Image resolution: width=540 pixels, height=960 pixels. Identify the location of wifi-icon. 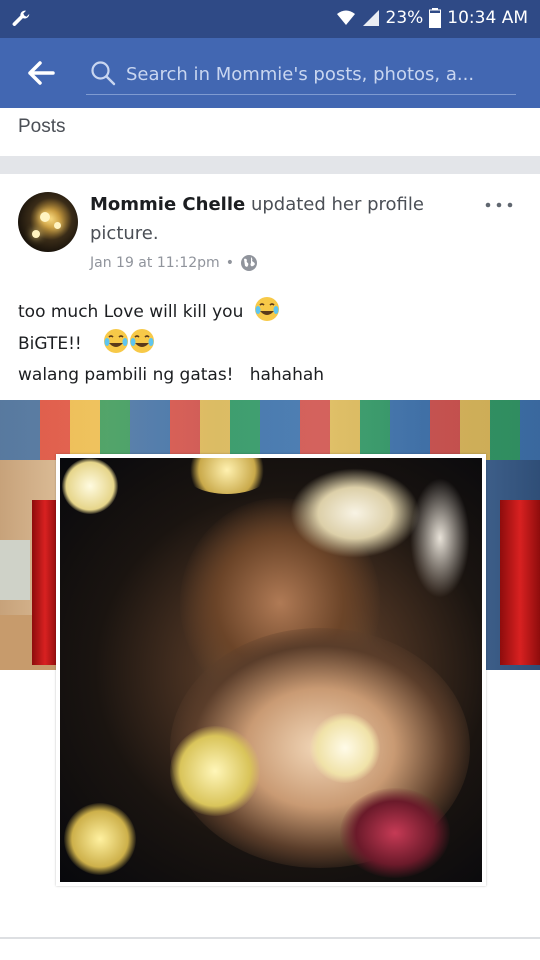
(345, 17).